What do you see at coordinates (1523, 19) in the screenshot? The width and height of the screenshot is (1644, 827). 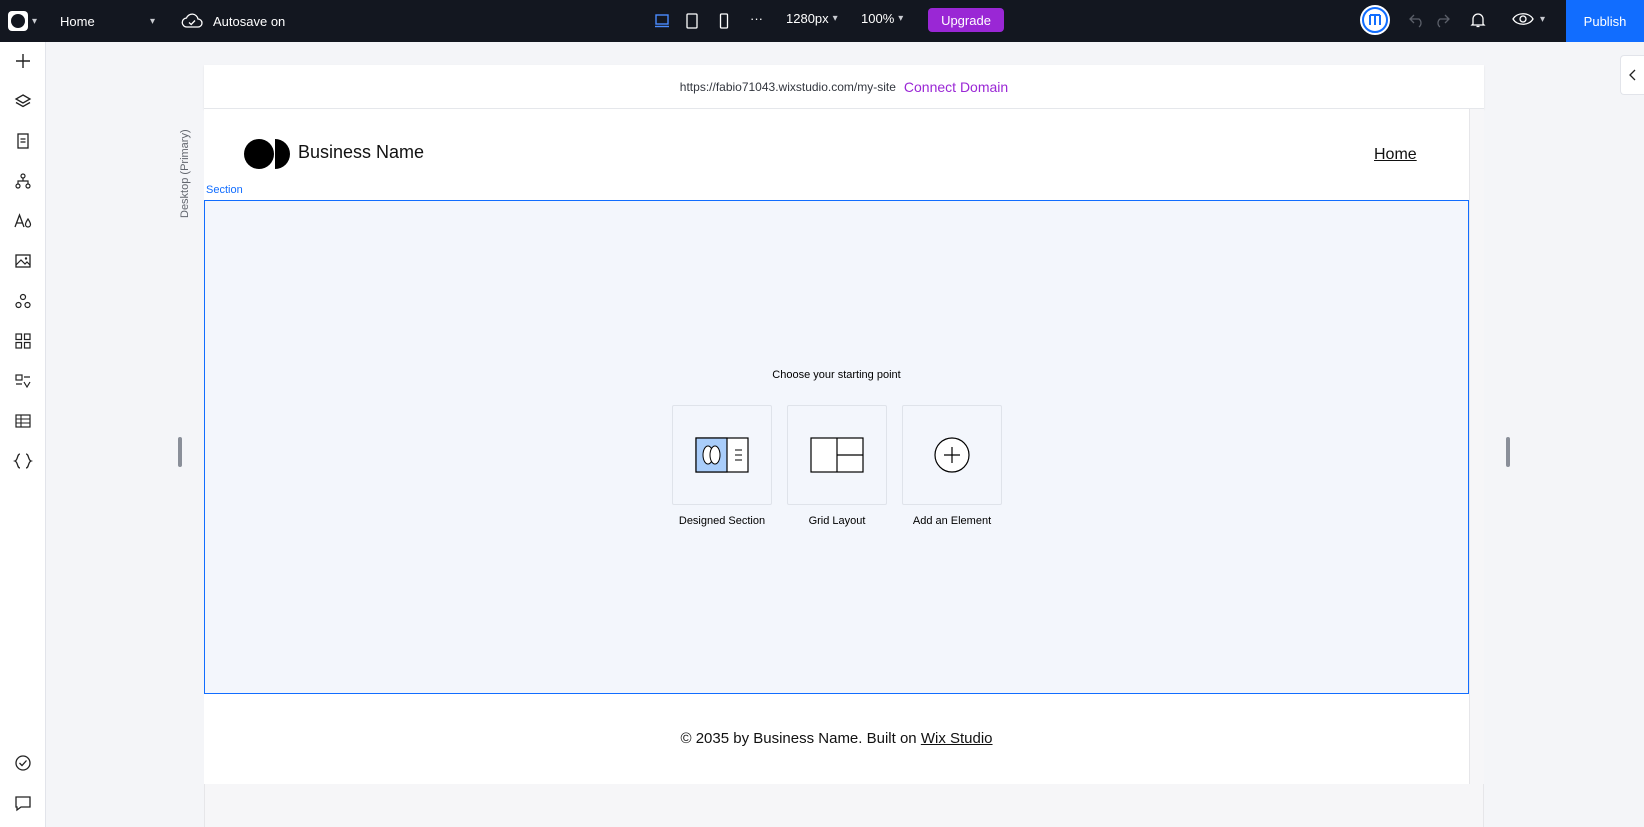 I see `eye-icon` at bounding box center [1523, 19].